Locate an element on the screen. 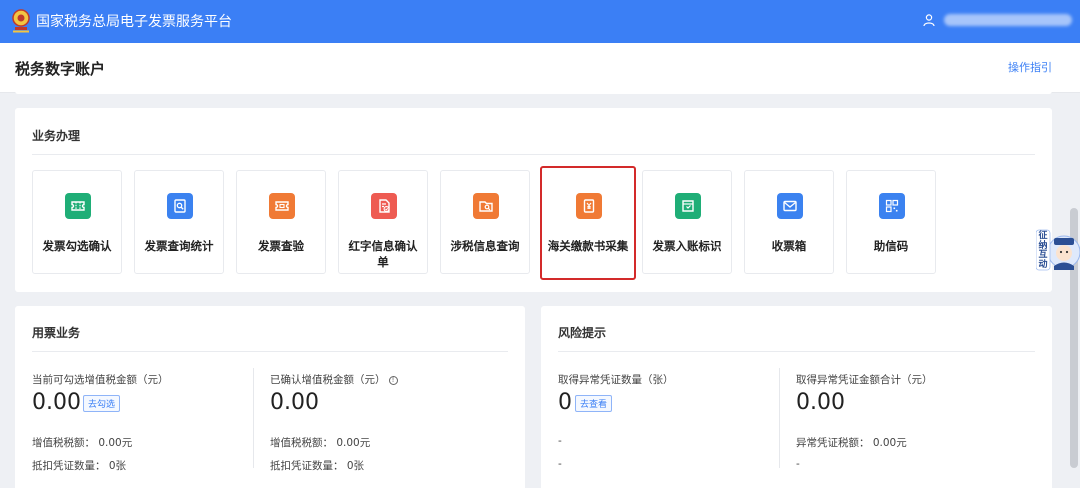  tile-label: 收票箱 is located at coordinates (789, 246).